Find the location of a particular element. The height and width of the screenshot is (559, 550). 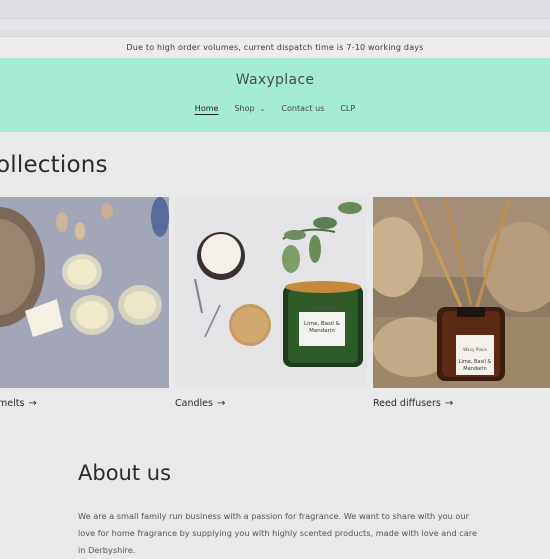

collection-link-reed-diffusers: Reed diffusers → is located at coordinates (413, 403).